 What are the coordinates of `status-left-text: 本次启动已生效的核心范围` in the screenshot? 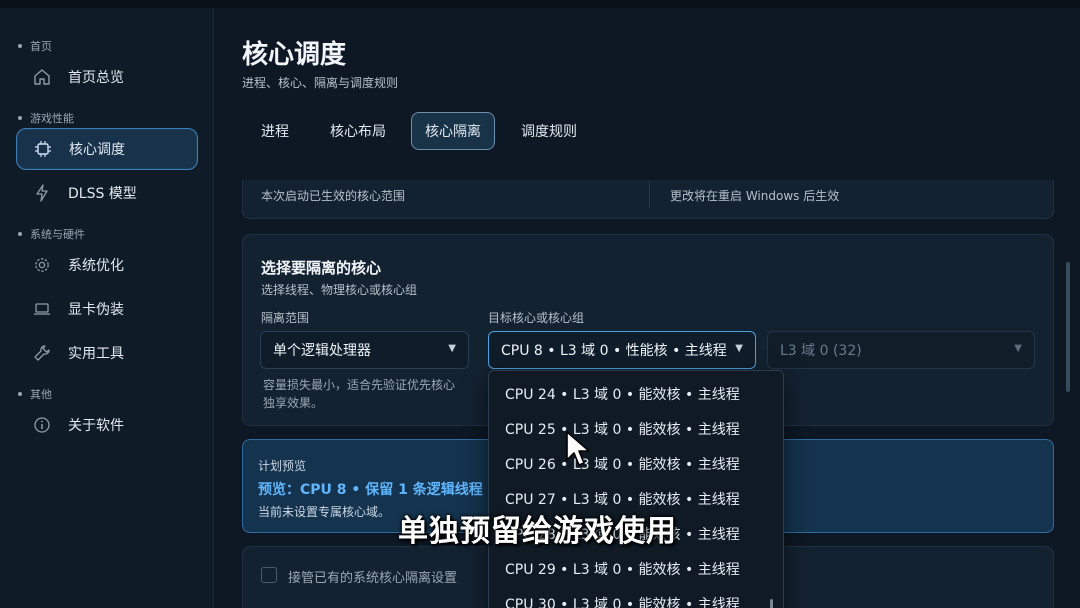 It's located at (333, 196).